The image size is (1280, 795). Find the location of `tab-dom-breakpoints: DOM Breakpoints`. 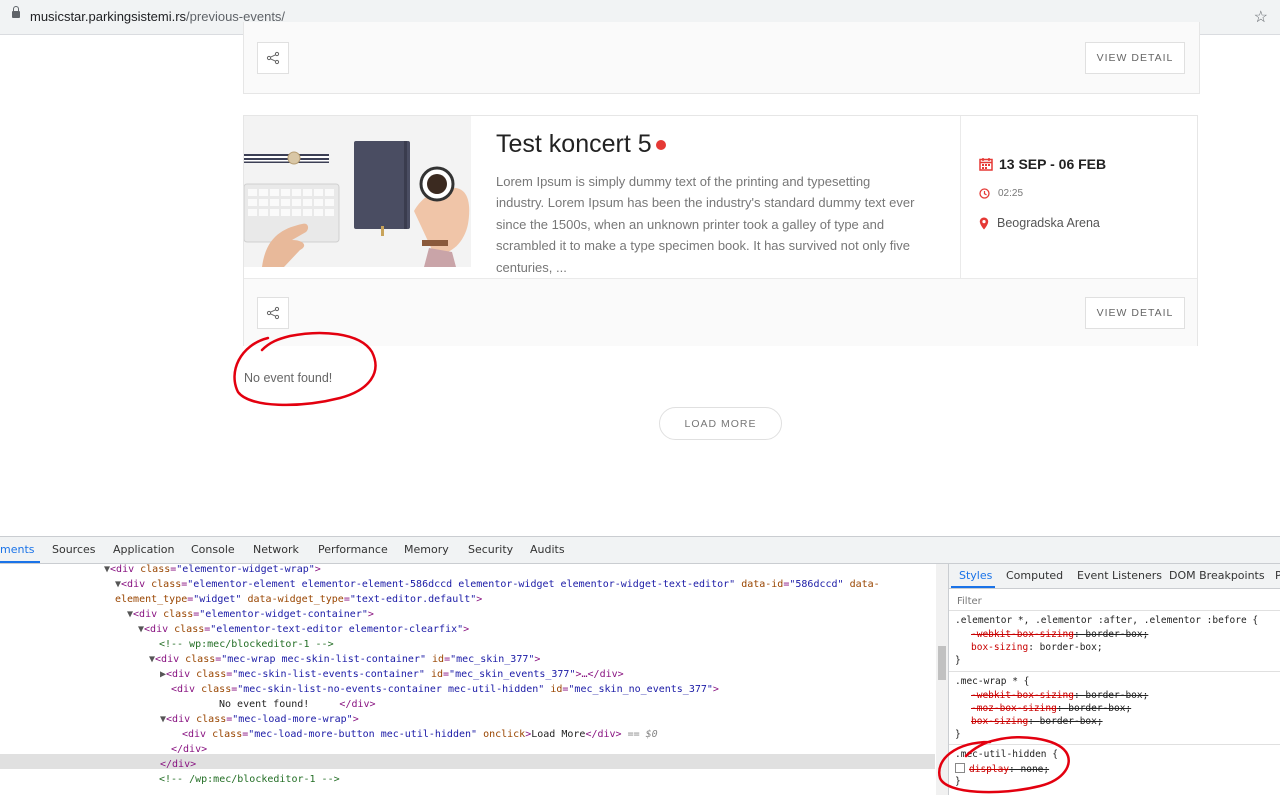

tab-dom-breakpoints: DOM Breakpoints is located at coordinates (1217, 575).